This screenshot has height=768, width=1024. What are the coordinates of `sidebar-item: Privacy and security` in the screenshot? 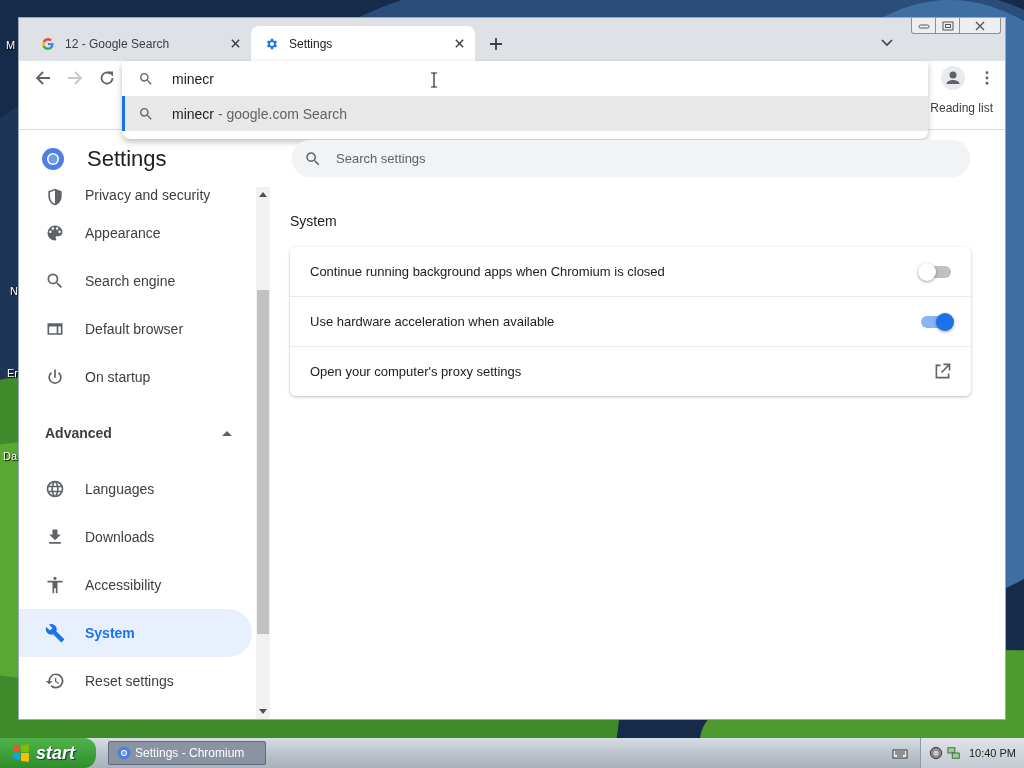 It's located at (135, 198).